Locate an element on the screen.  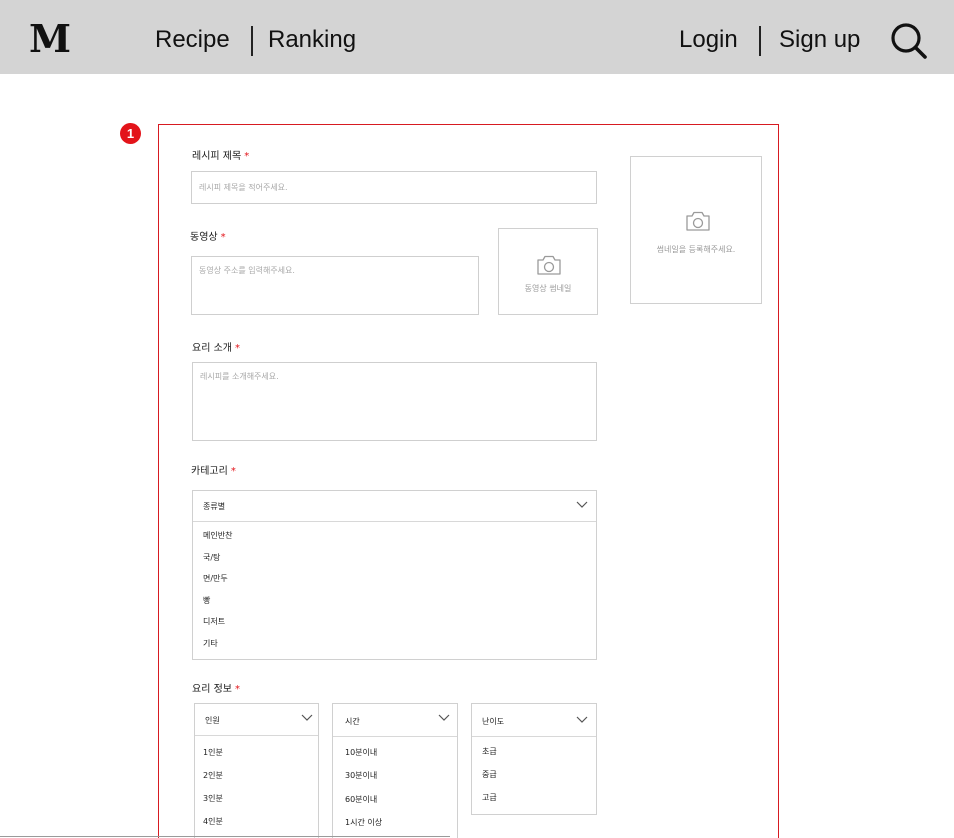
time-selected-value: 시간 is located at coordinates (352, 721).